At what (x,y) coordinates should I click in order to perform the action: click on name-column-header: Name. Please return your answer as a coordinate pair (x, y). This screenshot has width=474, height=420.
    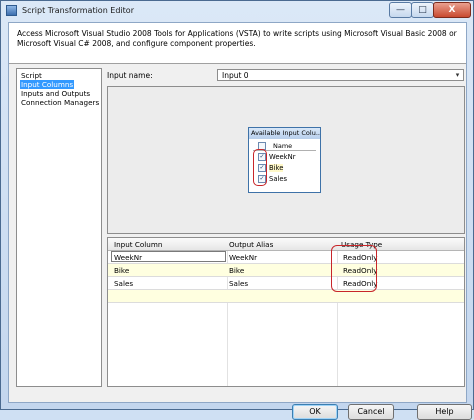
    Looking at the image, I should click on (283, 146).